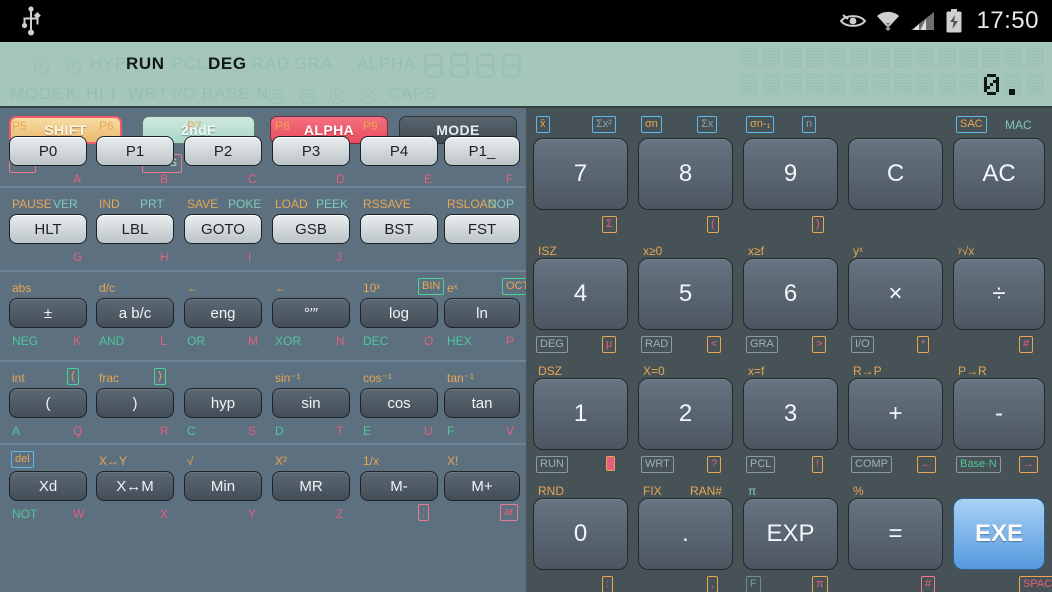  Describe the element at coordinates (790, 414) in the screenshot. I see `key-3: 3` at that location.